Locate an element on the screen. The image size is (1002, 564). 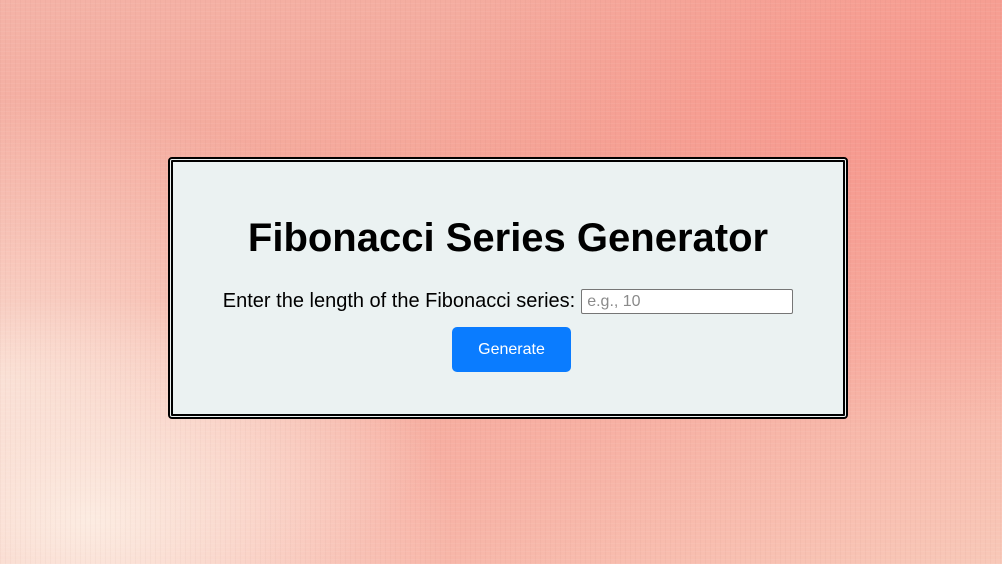
length-input is located at coordinates (687, 301).